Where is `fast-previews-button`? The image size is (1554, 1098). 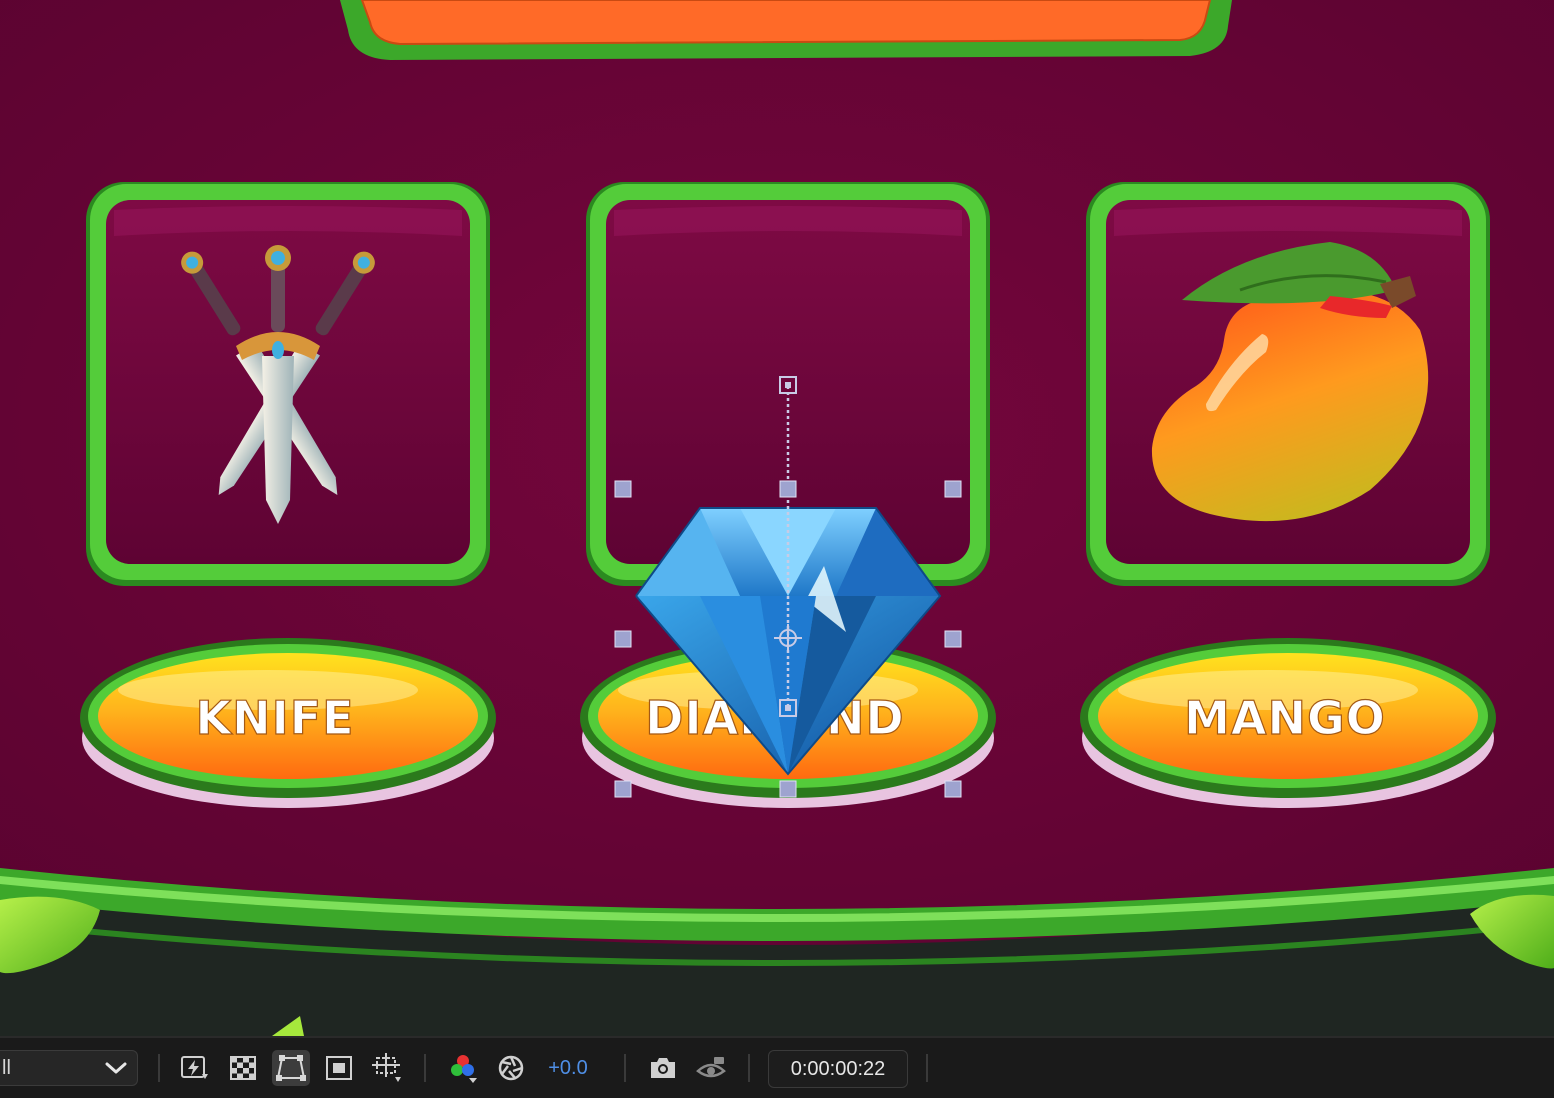 fast-previews-button is located at coordinates (195, 1068).